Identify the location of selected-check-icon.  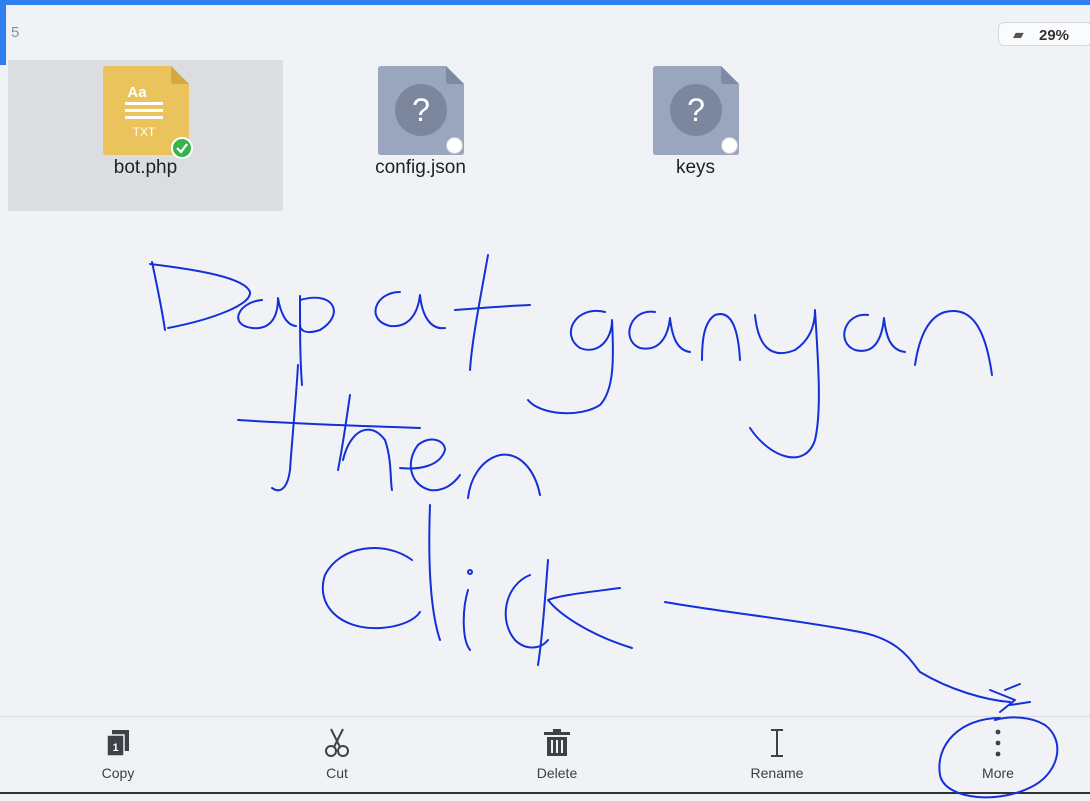
(182, 148).